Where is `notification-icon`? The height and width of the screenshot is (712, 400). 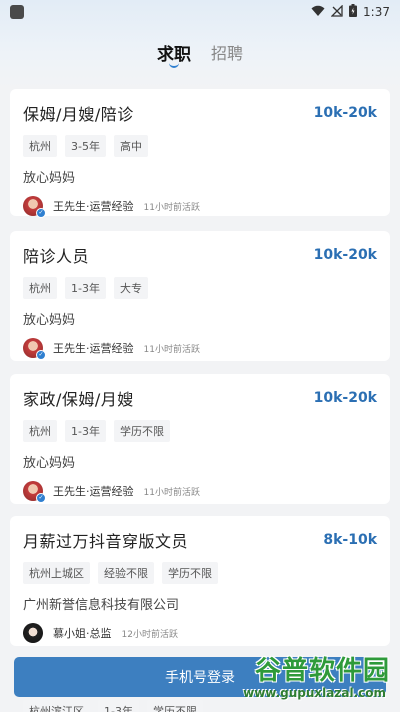
notification-icon is located at coordinates (17, 12).